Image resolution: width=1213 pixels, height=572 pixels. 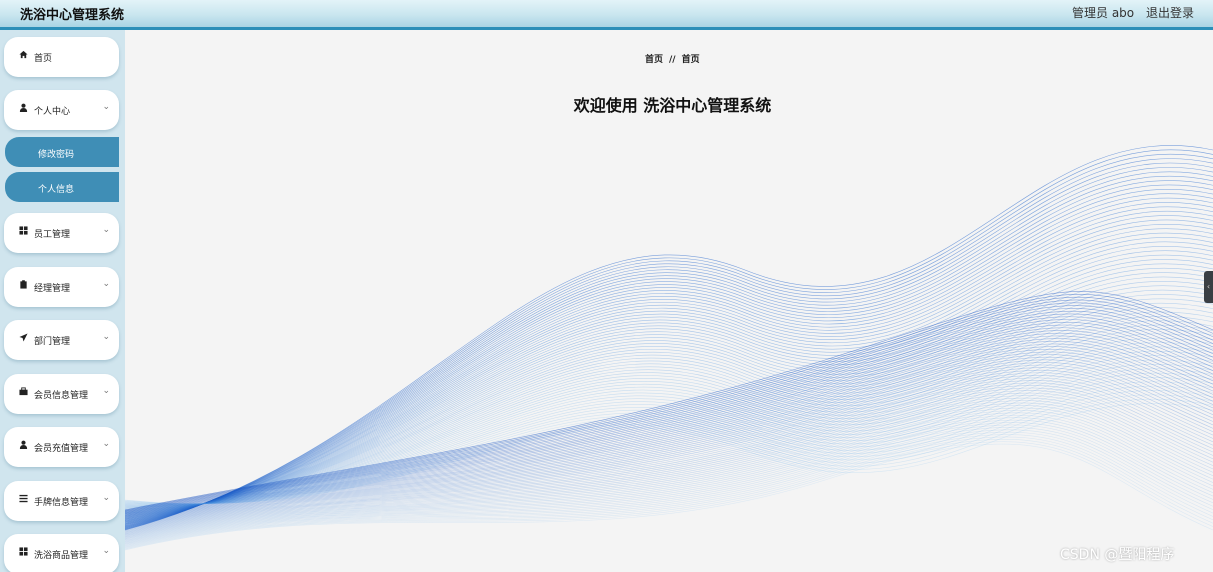 I want to click on sidebar-item-label: 会员充值管理, so click(x=61, y=449).